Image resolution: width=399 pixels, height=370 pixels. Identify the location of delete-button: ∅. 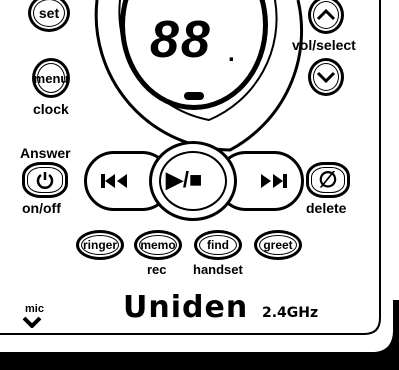
(328, 180).